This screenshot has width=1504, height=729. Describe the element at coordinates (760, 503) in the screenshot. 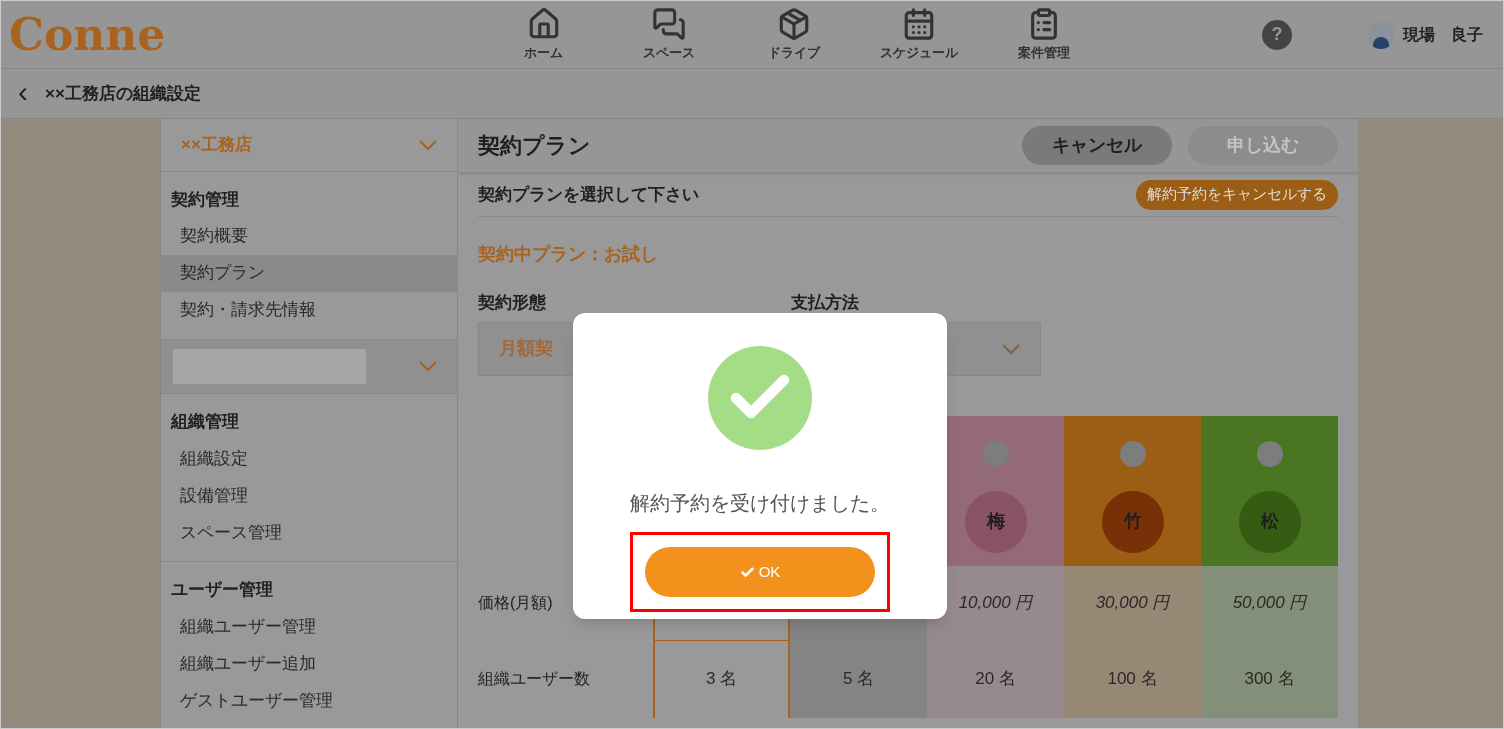

I see `dialog-message: 解約予約を受け付けました。` at that location.